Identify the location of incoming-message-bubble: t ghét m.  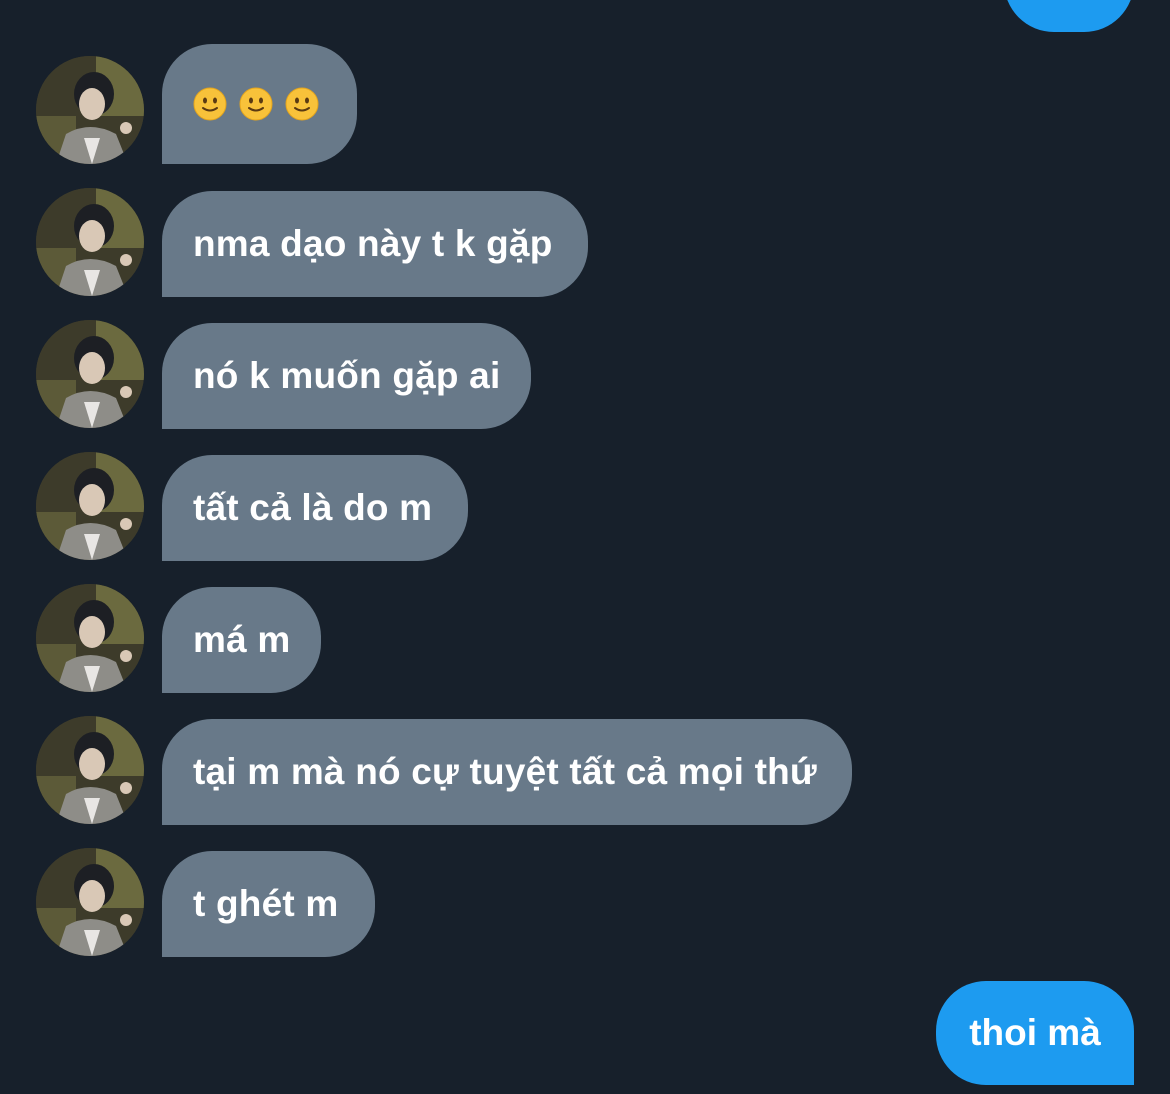
(268, 904).